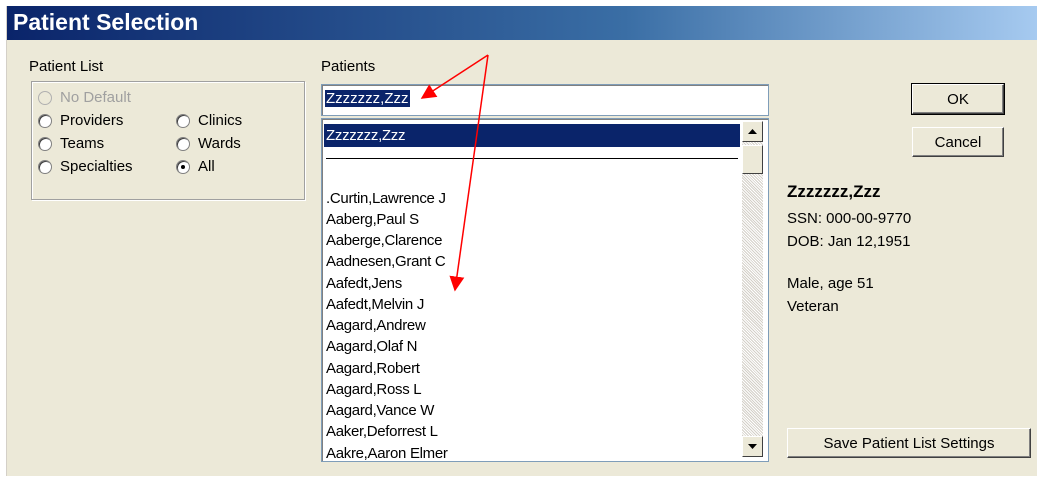  I want to click on annotation-arrows, so click(454, 173).